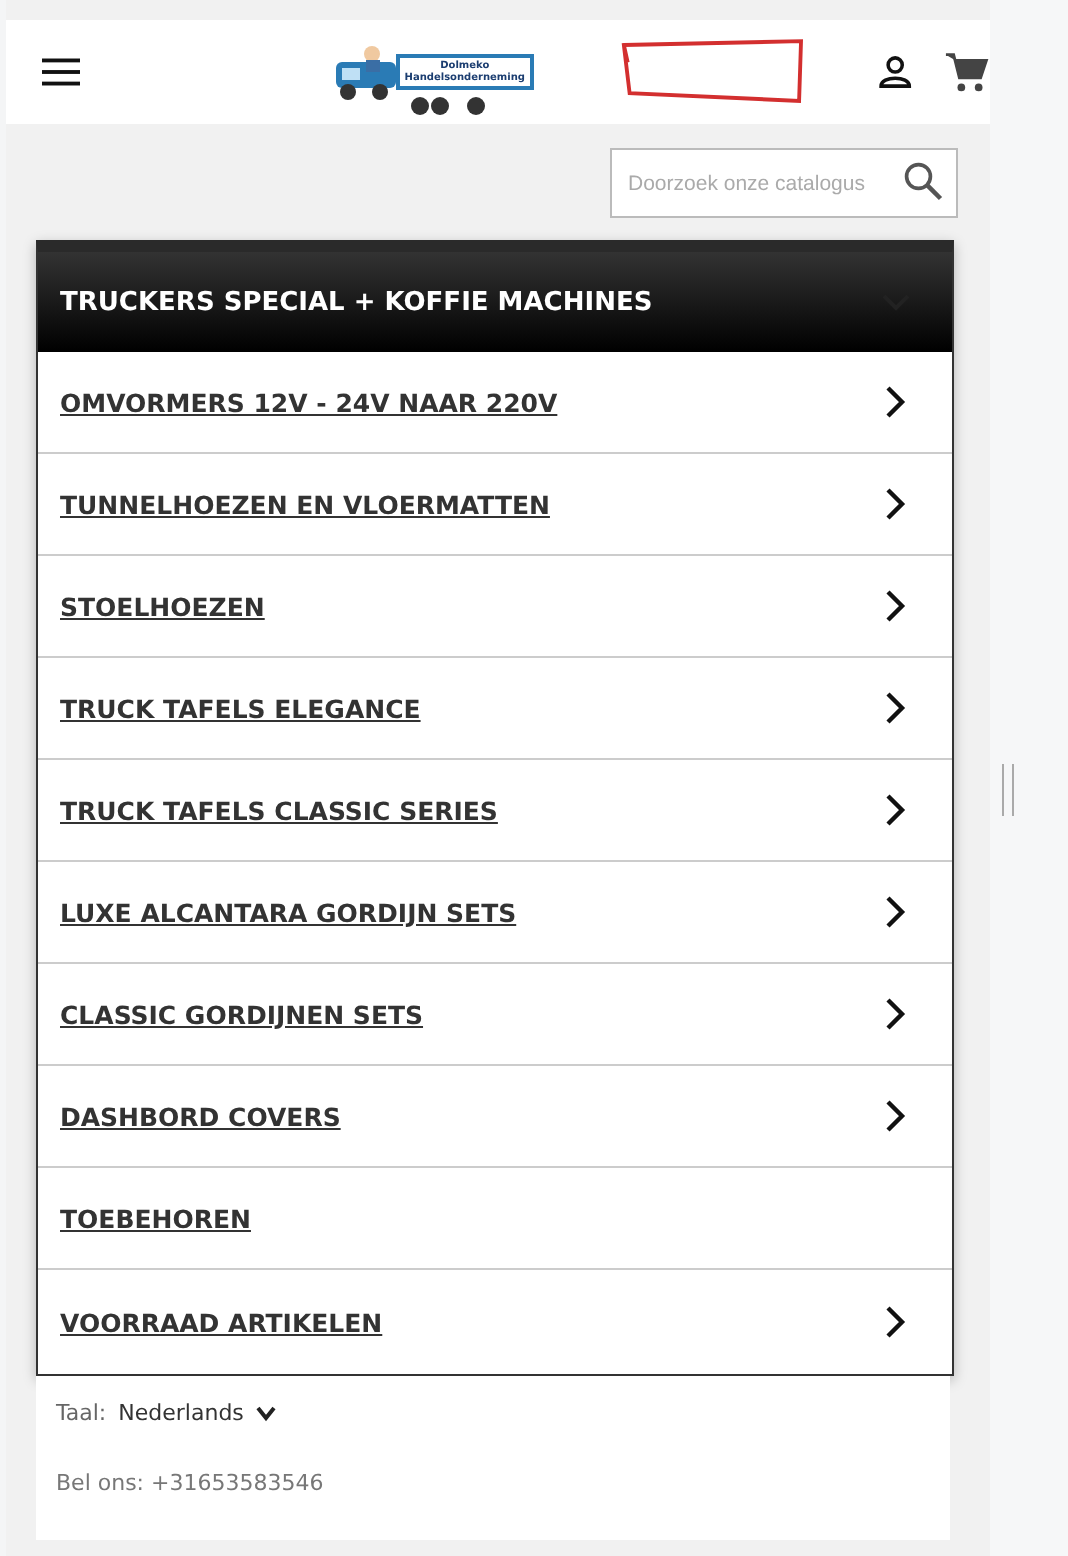 The width and height of the screenshot is (1068, 1556). I want to click on category-link: OMVORMERS 12V - 24V NAAR 220V, so click(309, 402).